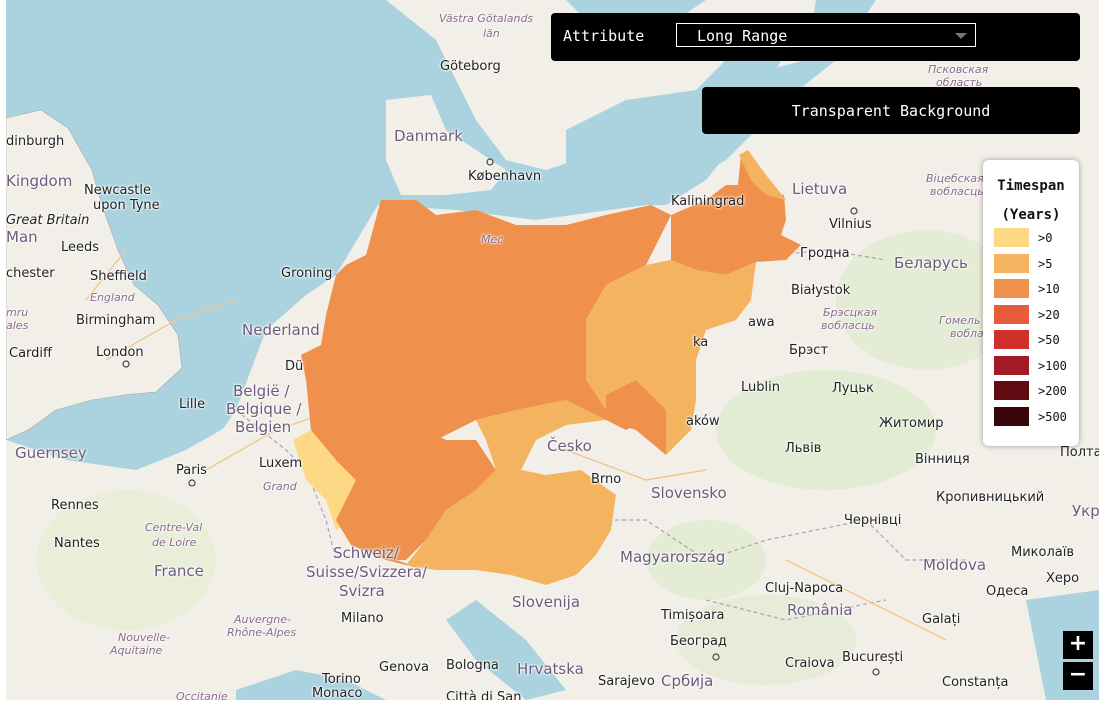  I want to click on map-label: Херо, so click(1063, 578).